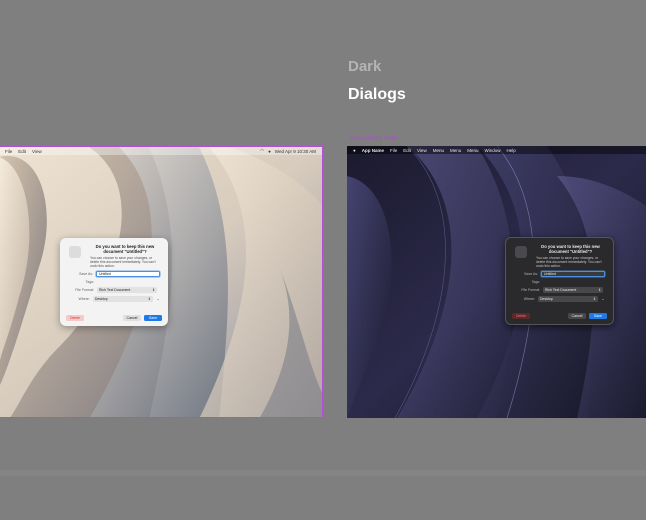 The height and width of the screenshot is (520, 646). I want to click on divider, so click(323, 473).